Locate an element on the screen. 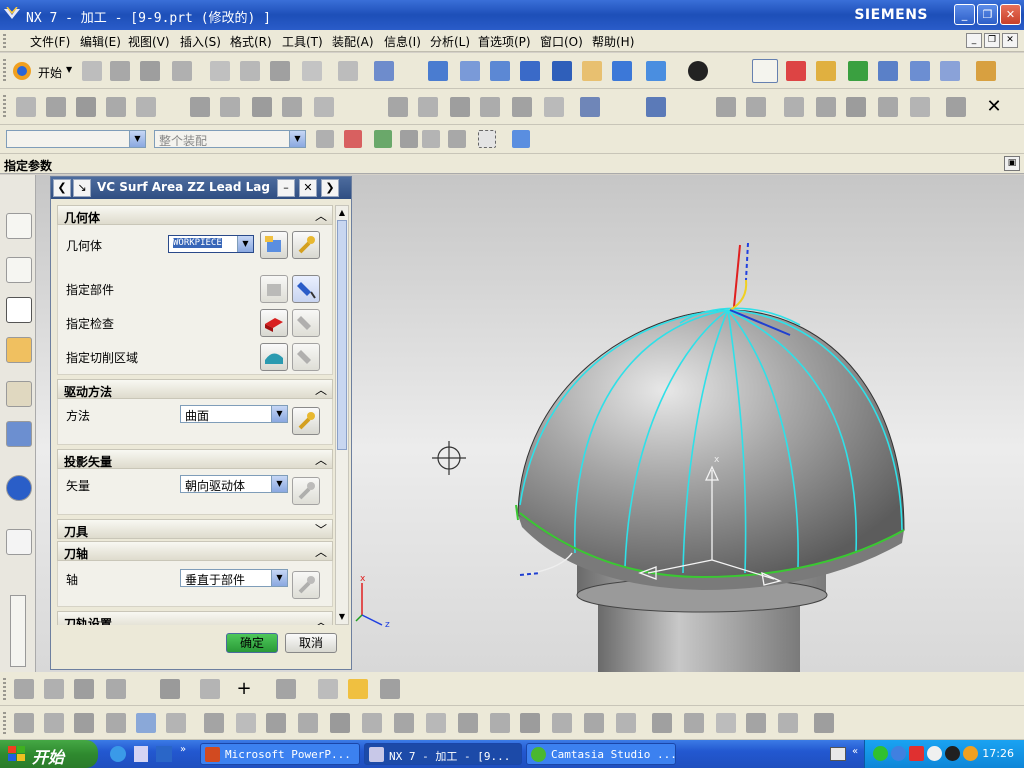 The height and width of the screenshot is (768, 1024). menu-item-format: 格式(R) is located at coordinates (251, 41).